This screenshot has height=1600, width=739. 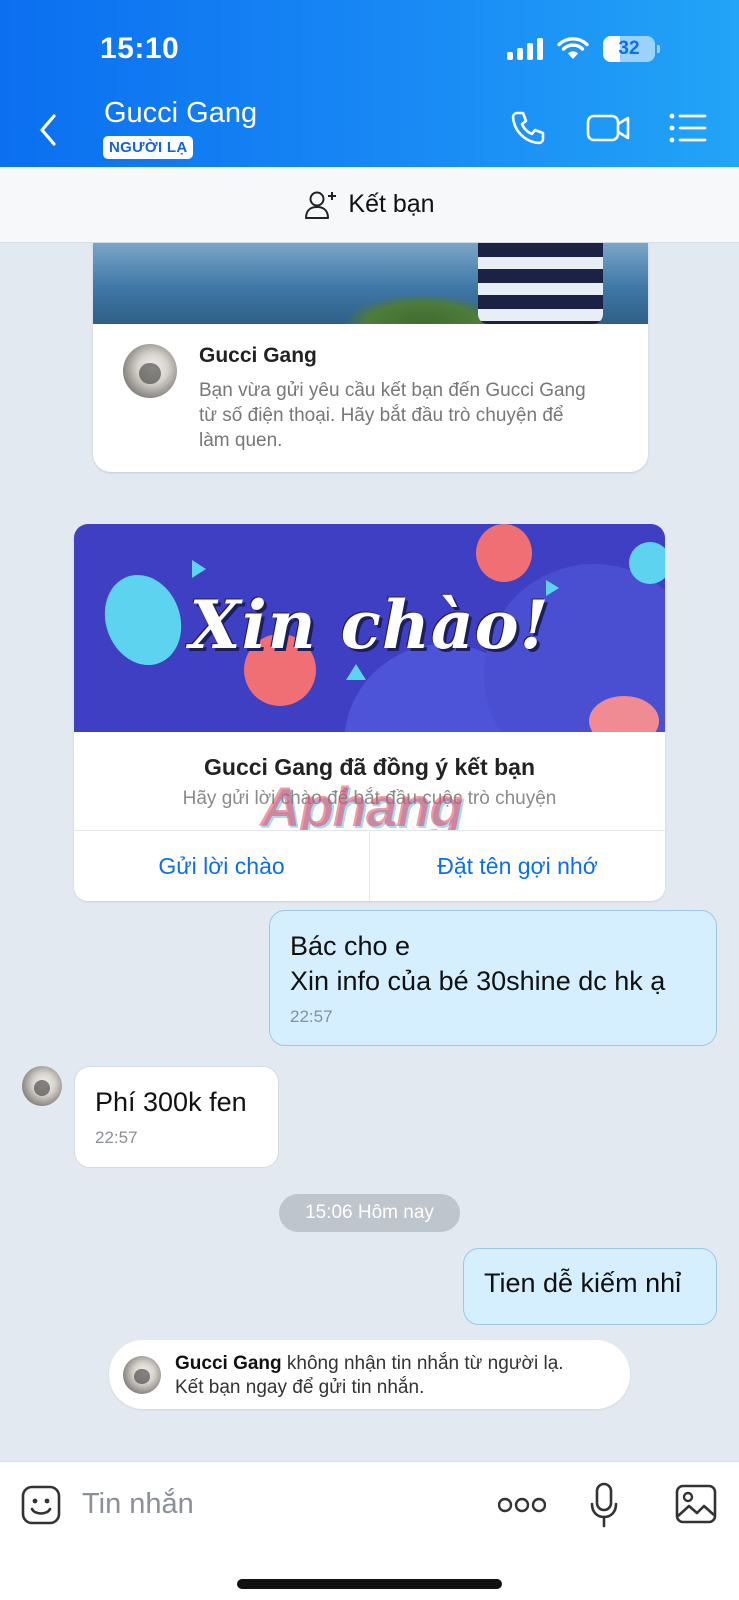 What do you see at coordinates (369, 1213) in the screenshot?
I see `date-separator: 15:06 Hôm nay` at bounding box center [369, 1213].